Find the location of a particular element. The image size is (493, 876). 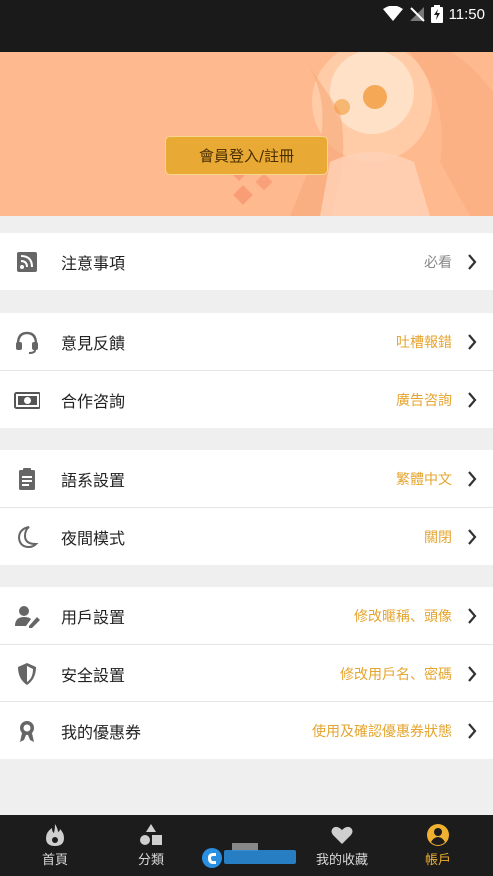

cooperation-value: 廣告咨詢 is located at coordinates (424, 400).